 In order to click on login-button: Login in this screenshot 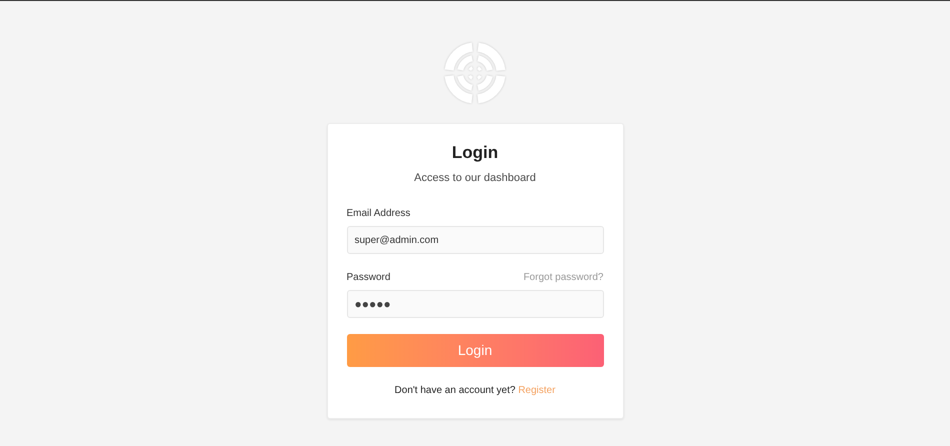, I will do `click(475, 350)`.